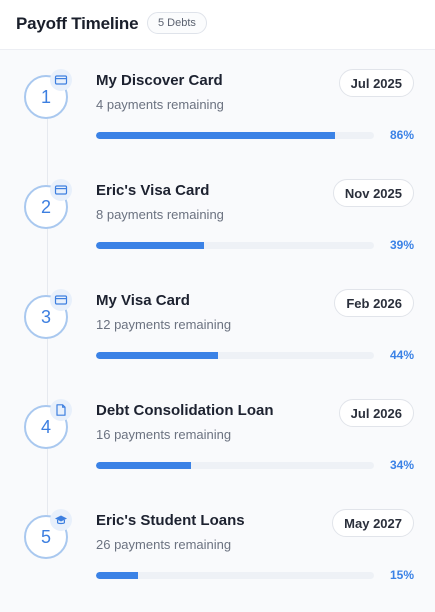 This screenshot has height=612, width=435. Describe the element at coordinates (177, 23) in the screenshot. I see `debt-count-badge: 5 Debts` at that location.